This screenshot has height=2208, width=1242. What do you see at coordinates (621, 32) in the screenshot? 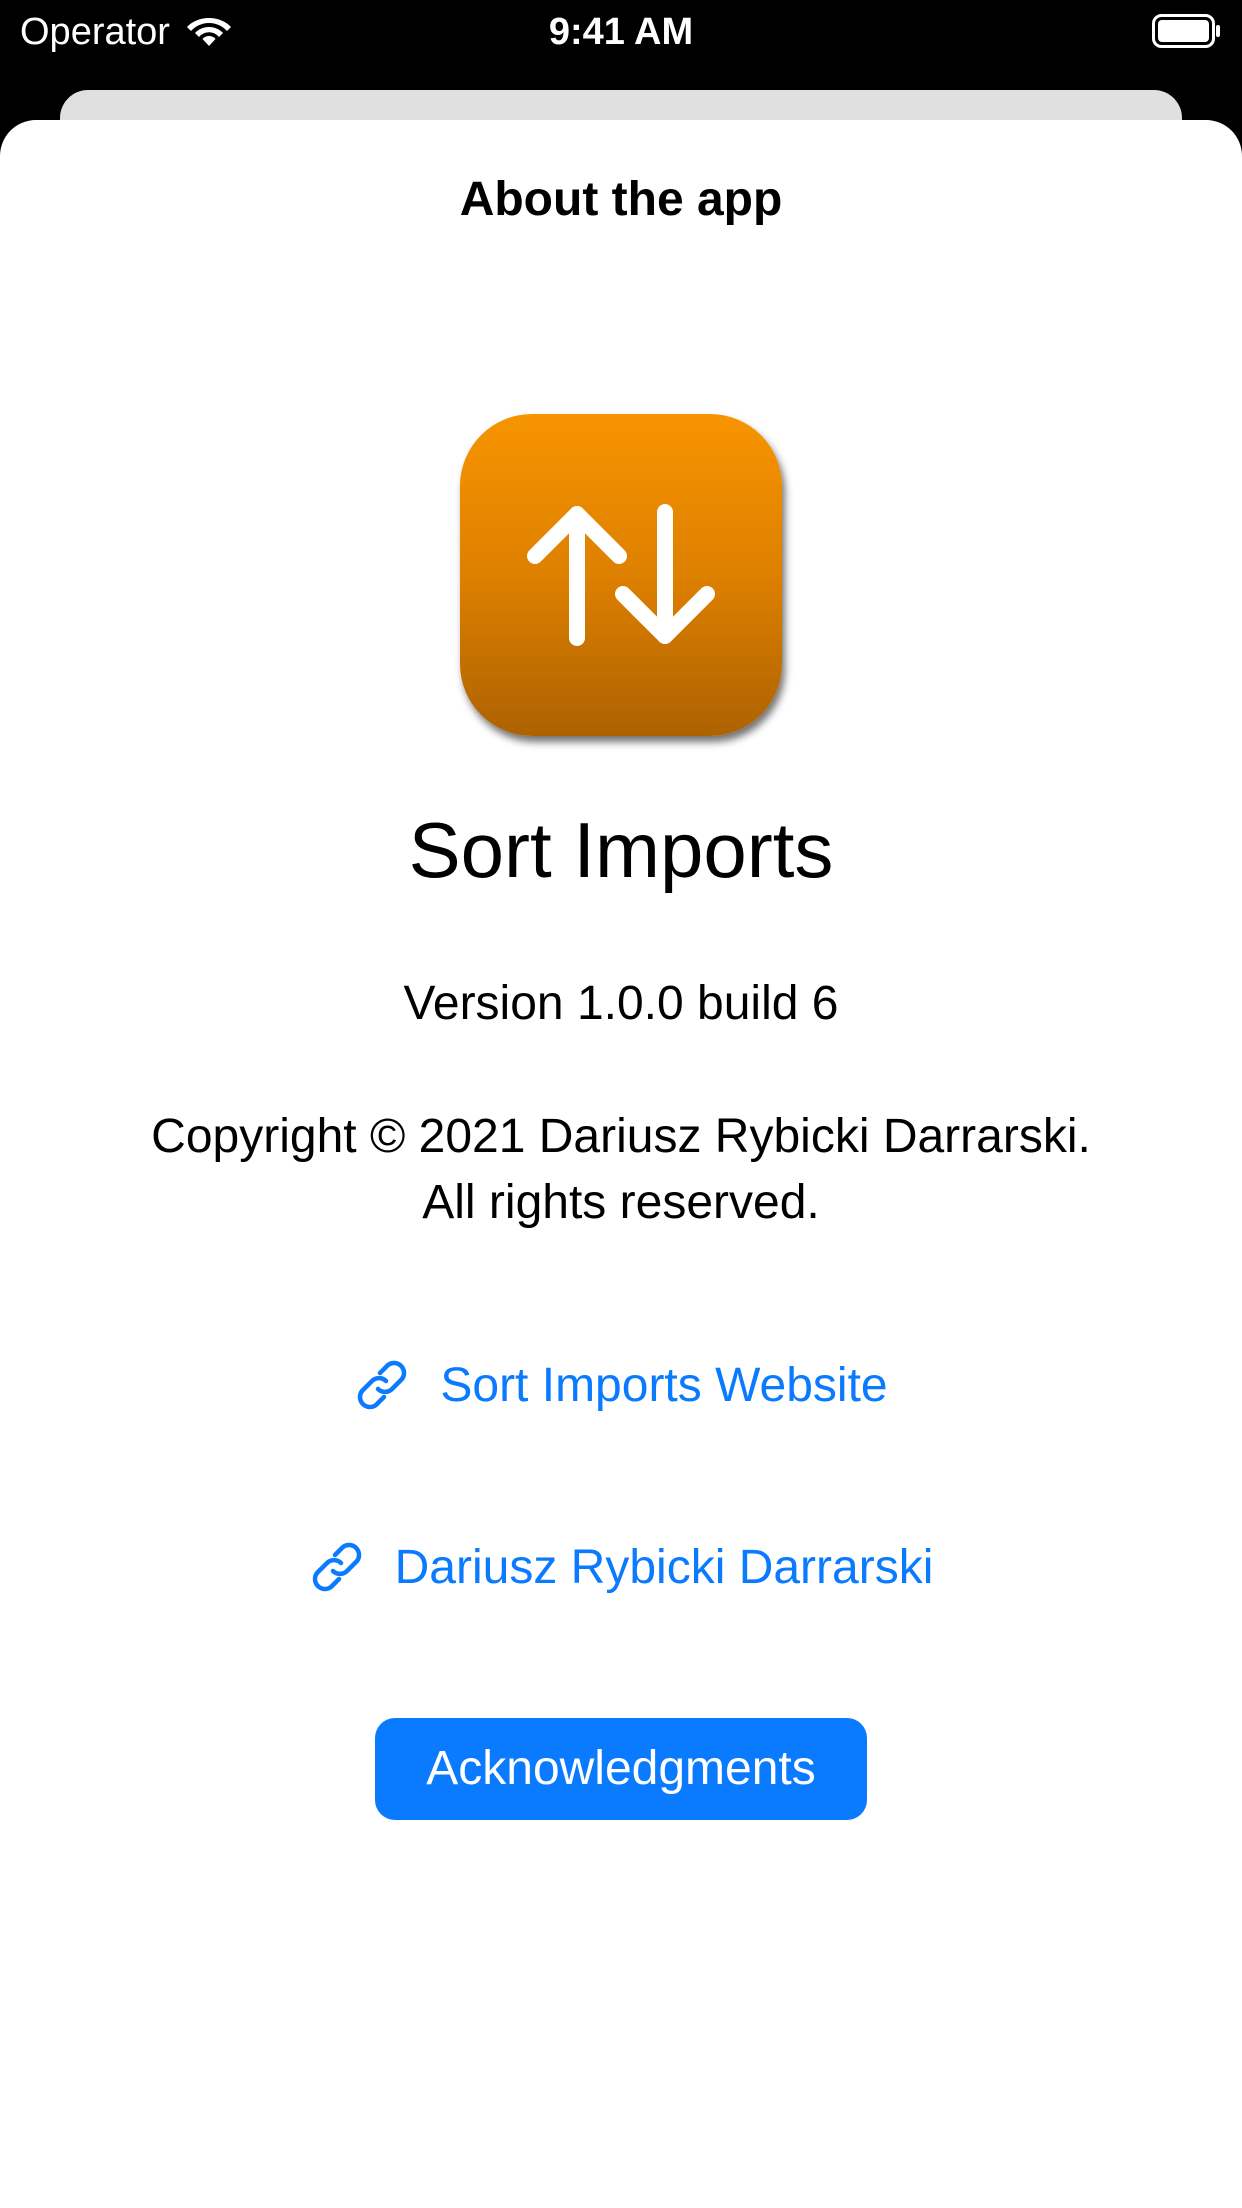
I see `status-time: 9:41 AM` at bounding box center [621, 32].